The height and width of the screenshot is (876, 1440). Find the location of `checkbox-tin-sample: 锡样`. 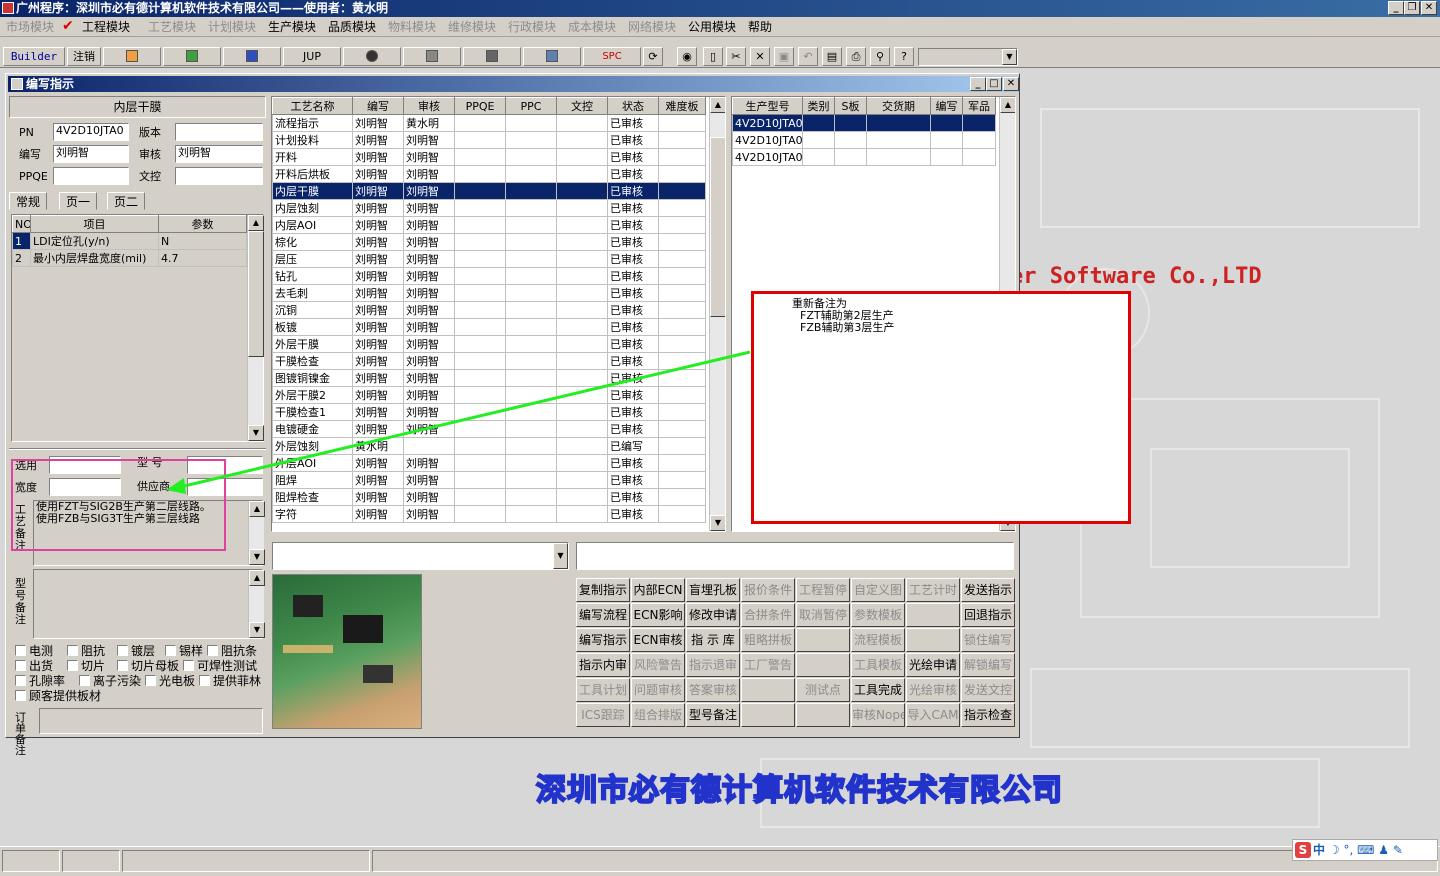

checkbox-tin-sample: 锡样 is located at coordinates (184, 651).